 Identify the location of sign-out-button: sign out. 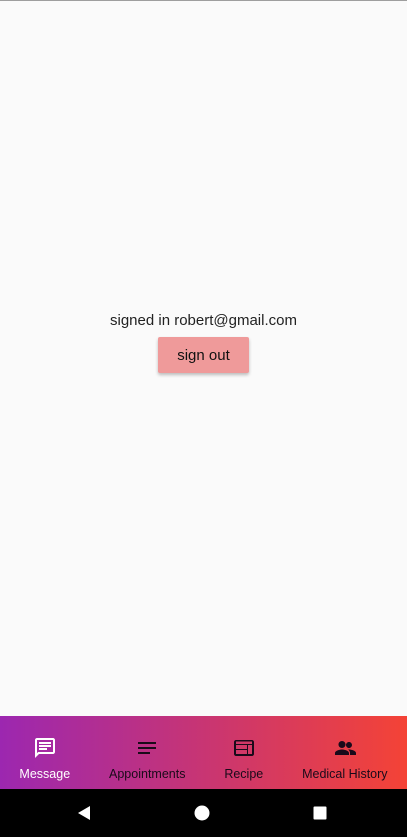
(203, 355).